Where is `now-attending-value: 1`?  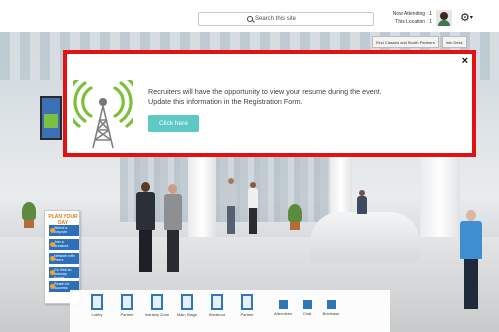 now-attending-value: 1 is located at coordinates (430, 14).